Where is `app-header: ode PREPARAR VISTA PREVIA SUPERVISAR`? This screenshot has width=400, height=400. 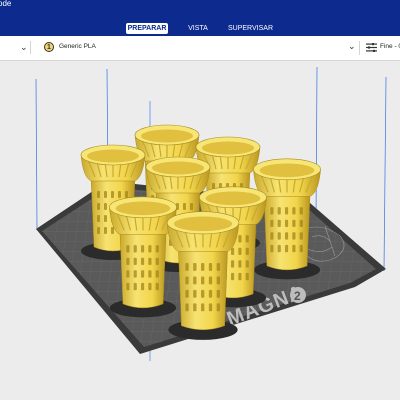
app-header: ode PREPARAR VISTA PREVIA SUPERVISAR is located at coordinates (200, 21).